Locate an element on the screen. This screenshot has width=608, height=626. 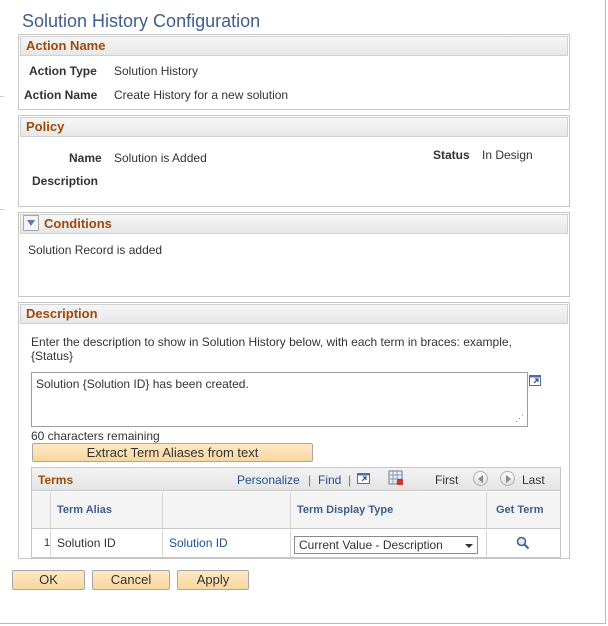
find-link: Find is located at coordinates (329, 480).